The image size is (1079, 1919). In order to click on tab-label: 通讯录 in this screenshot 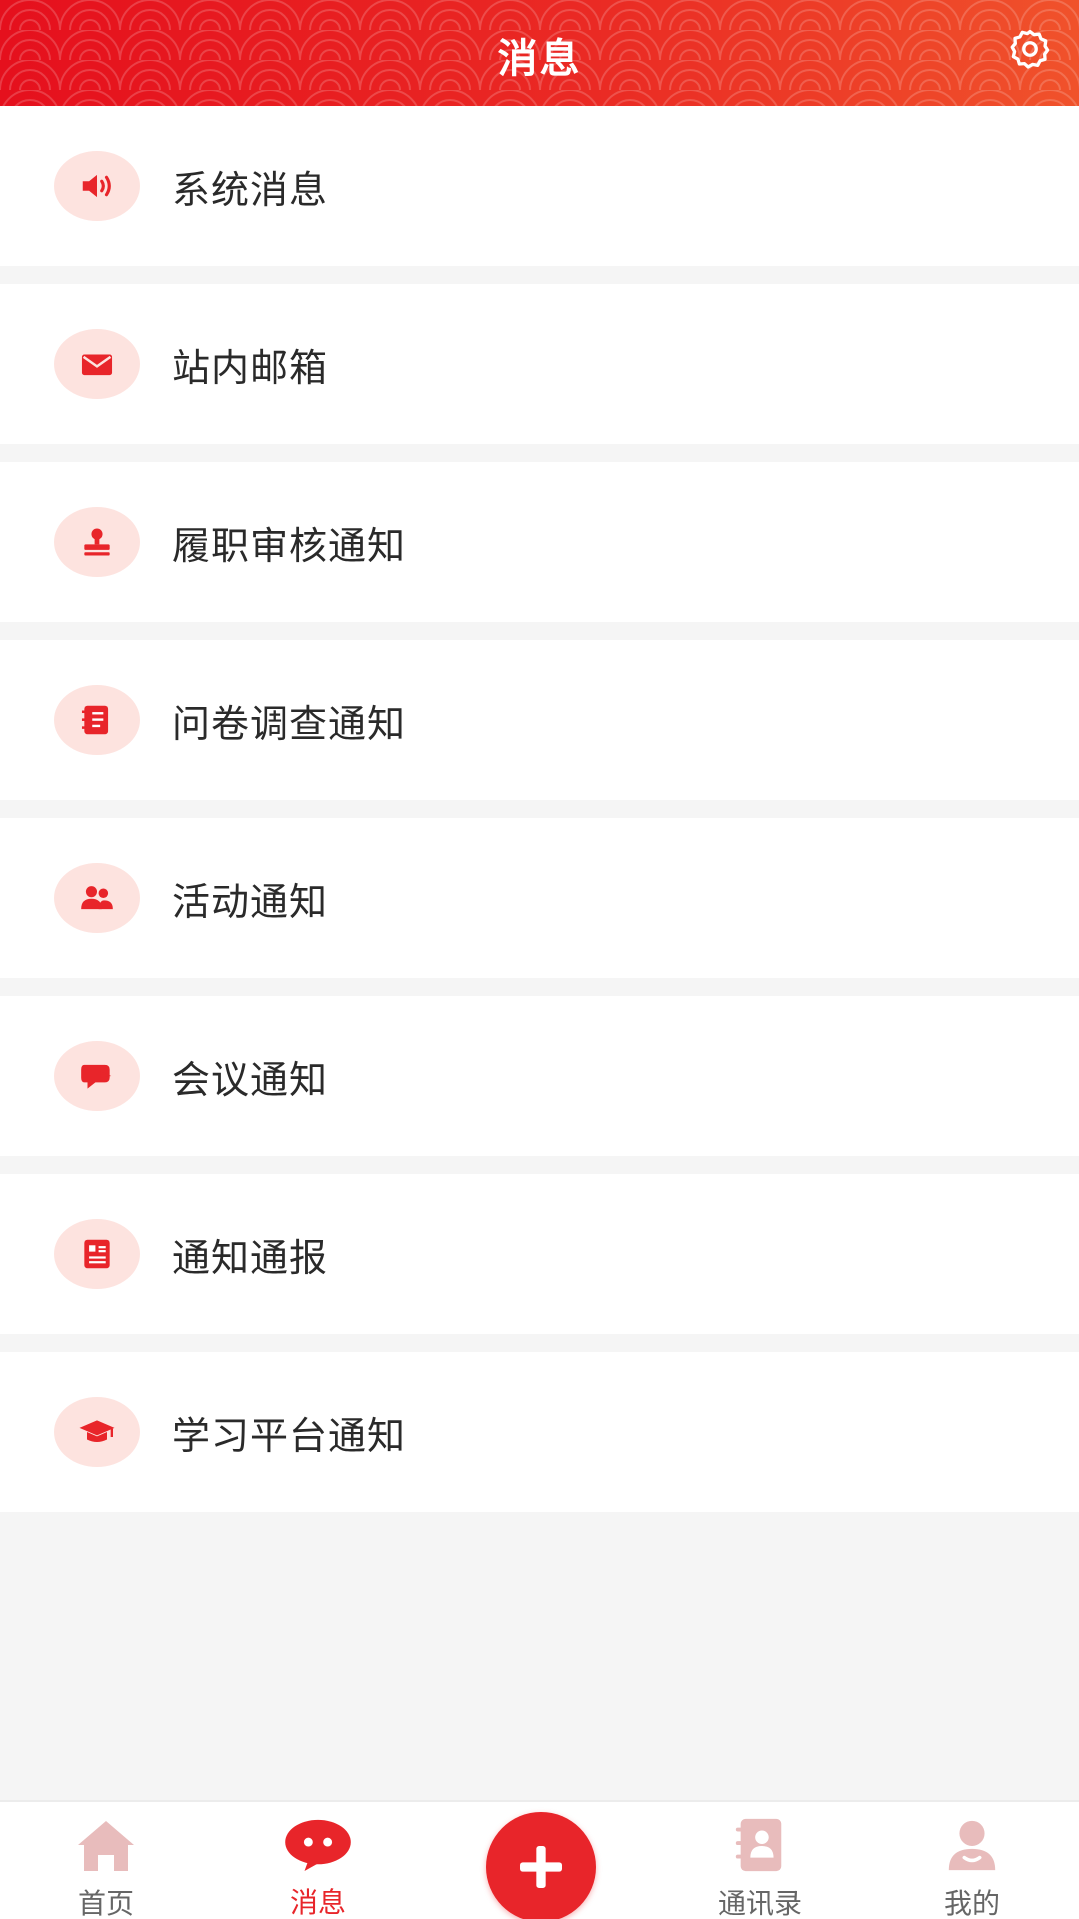, I will do `click(759, 1903)`.